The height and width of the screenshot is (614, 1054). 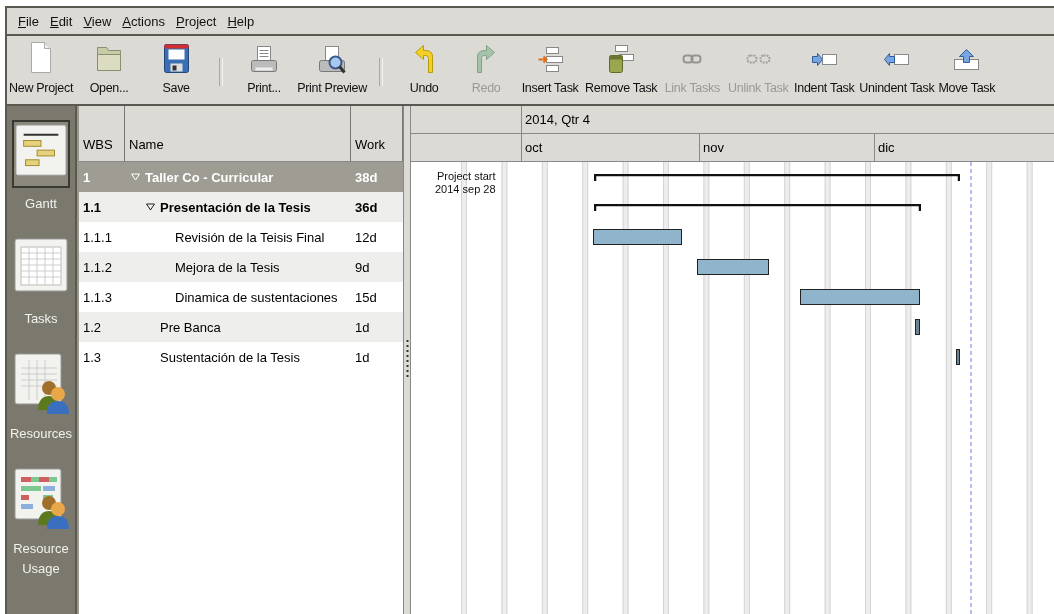 What do you see at coordinates (824, 70) in the screenshot?
I see `indent-task-button: Indent Task` at bounding box center [824, 70].